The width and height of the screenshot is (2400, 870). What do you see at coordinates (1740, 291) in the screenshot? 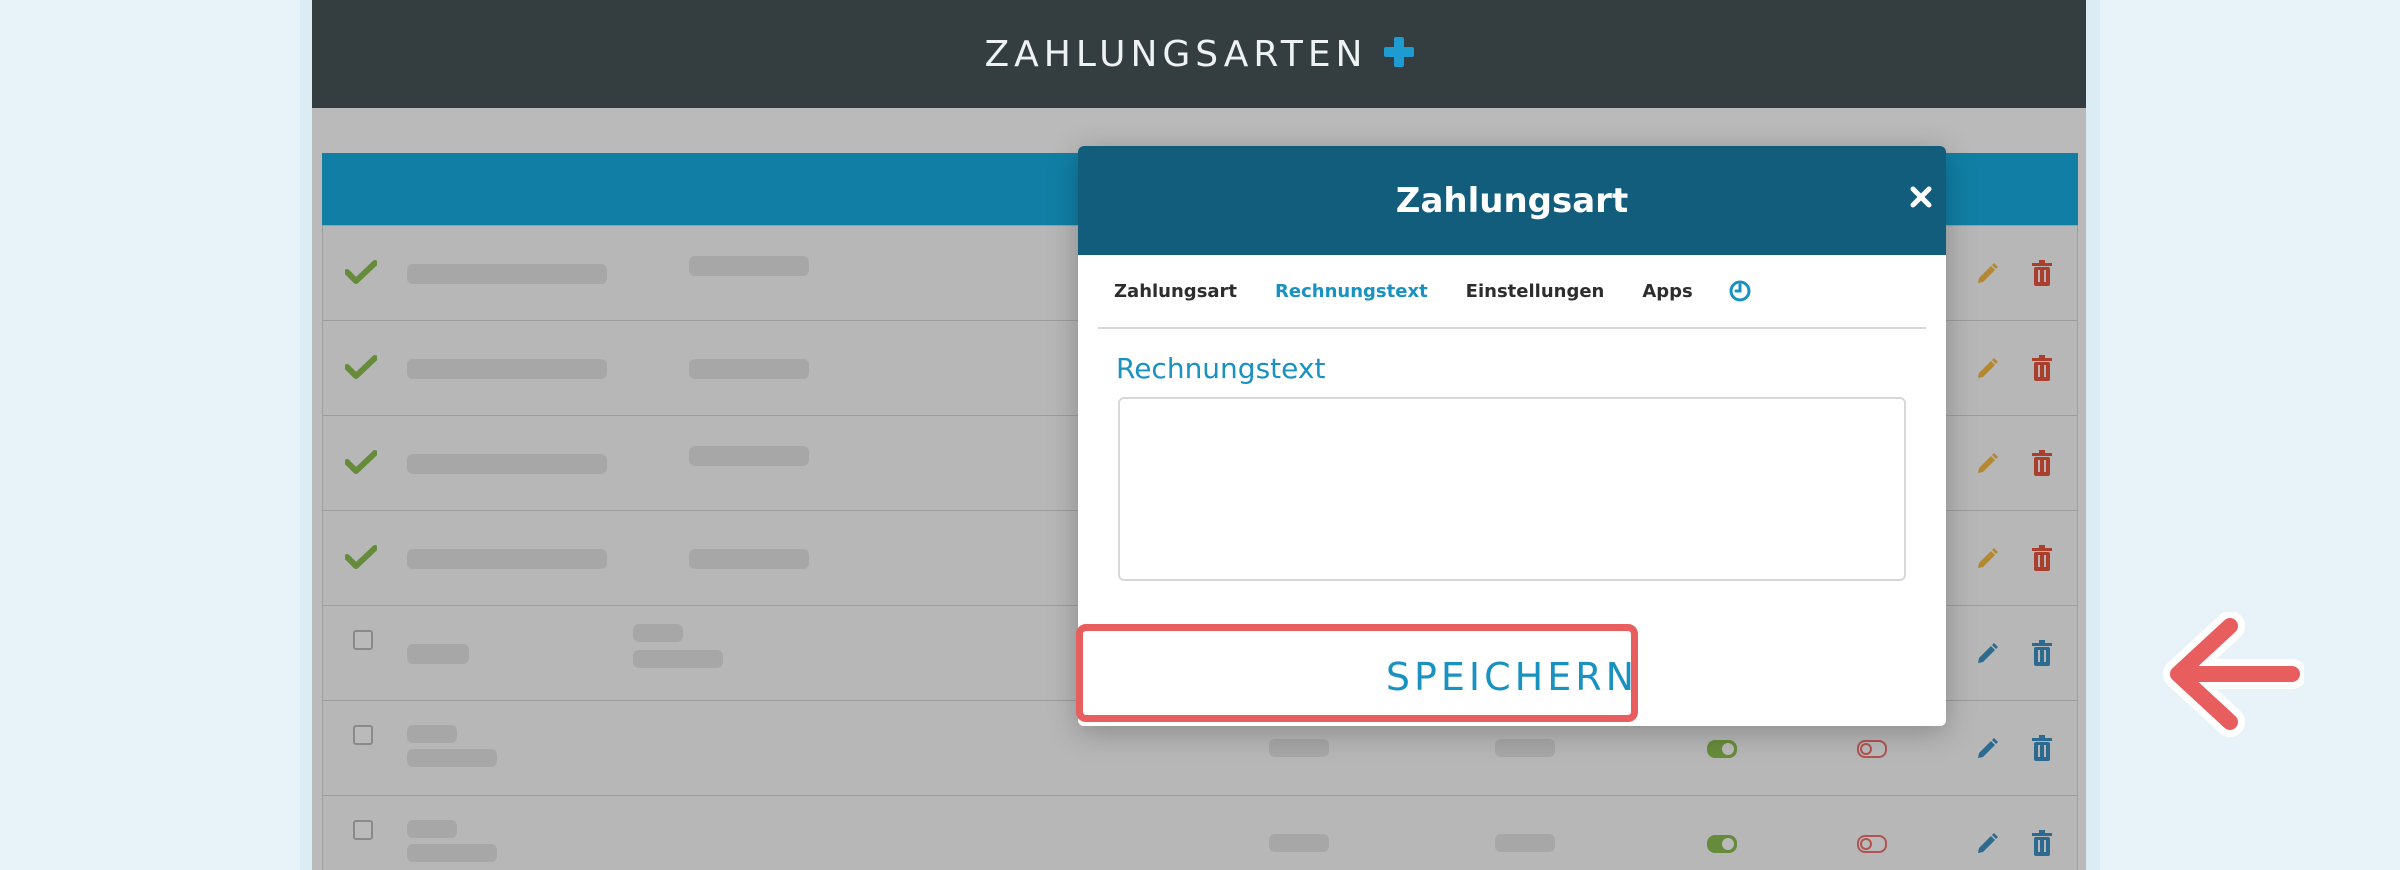
I see `clock-icon` at bounding box center [1740, 291].